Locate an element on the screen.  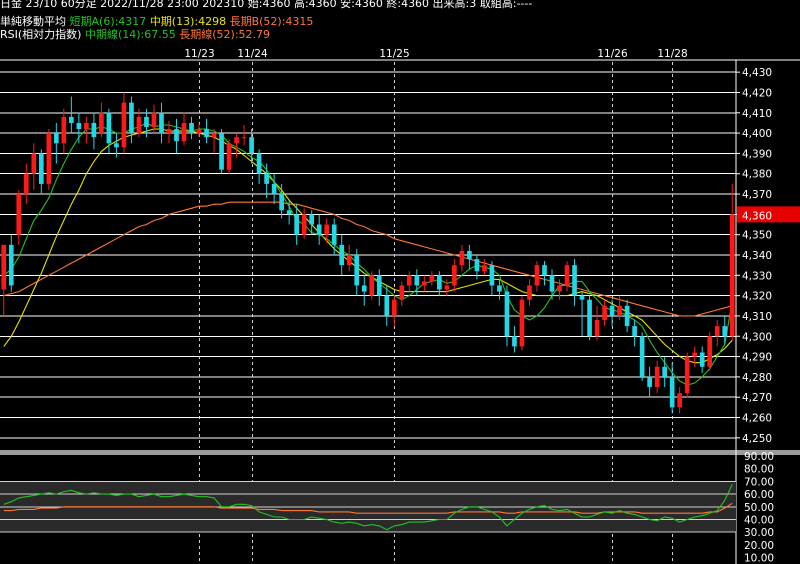
price-tick-label: 4,330 is located at coordinates (757, 276).